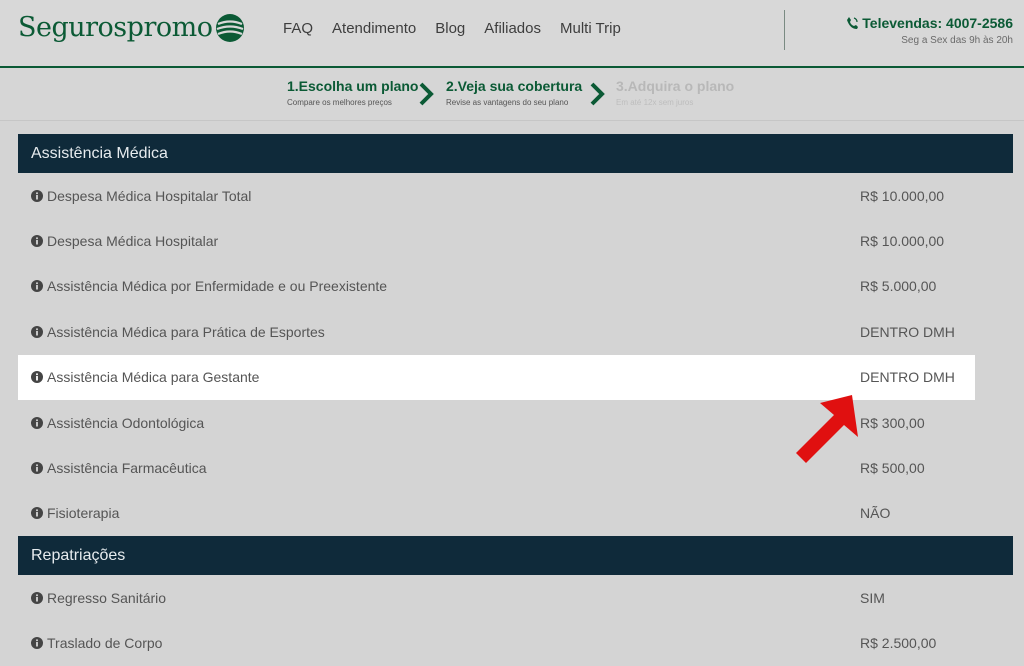 The height and width of the screenshot is (666, 1024). I want to click on row-value: SIM, so click(872, 597).